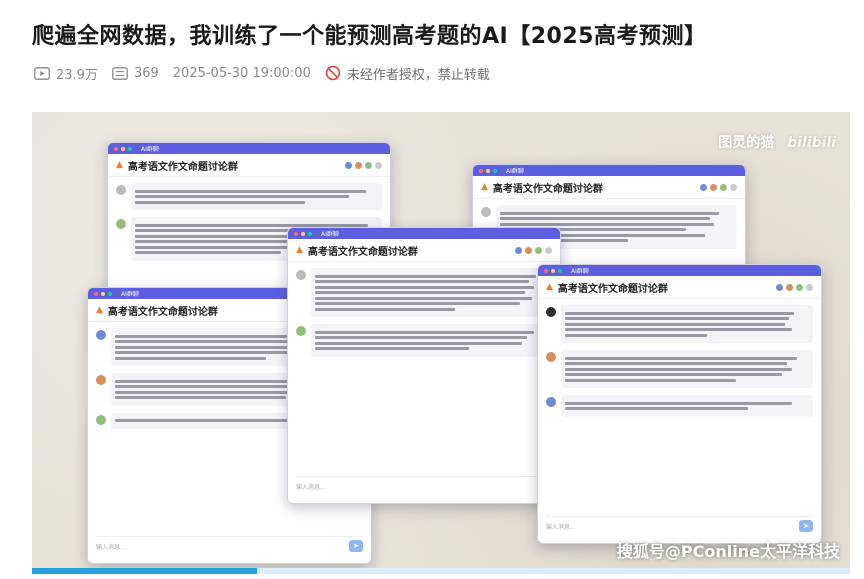 The width and height of the screenshot is (864, 579). What do you see at coordinates (120, 73) in the screenshot?
I see `comment-list-icon` at bounding box center [120, 73].